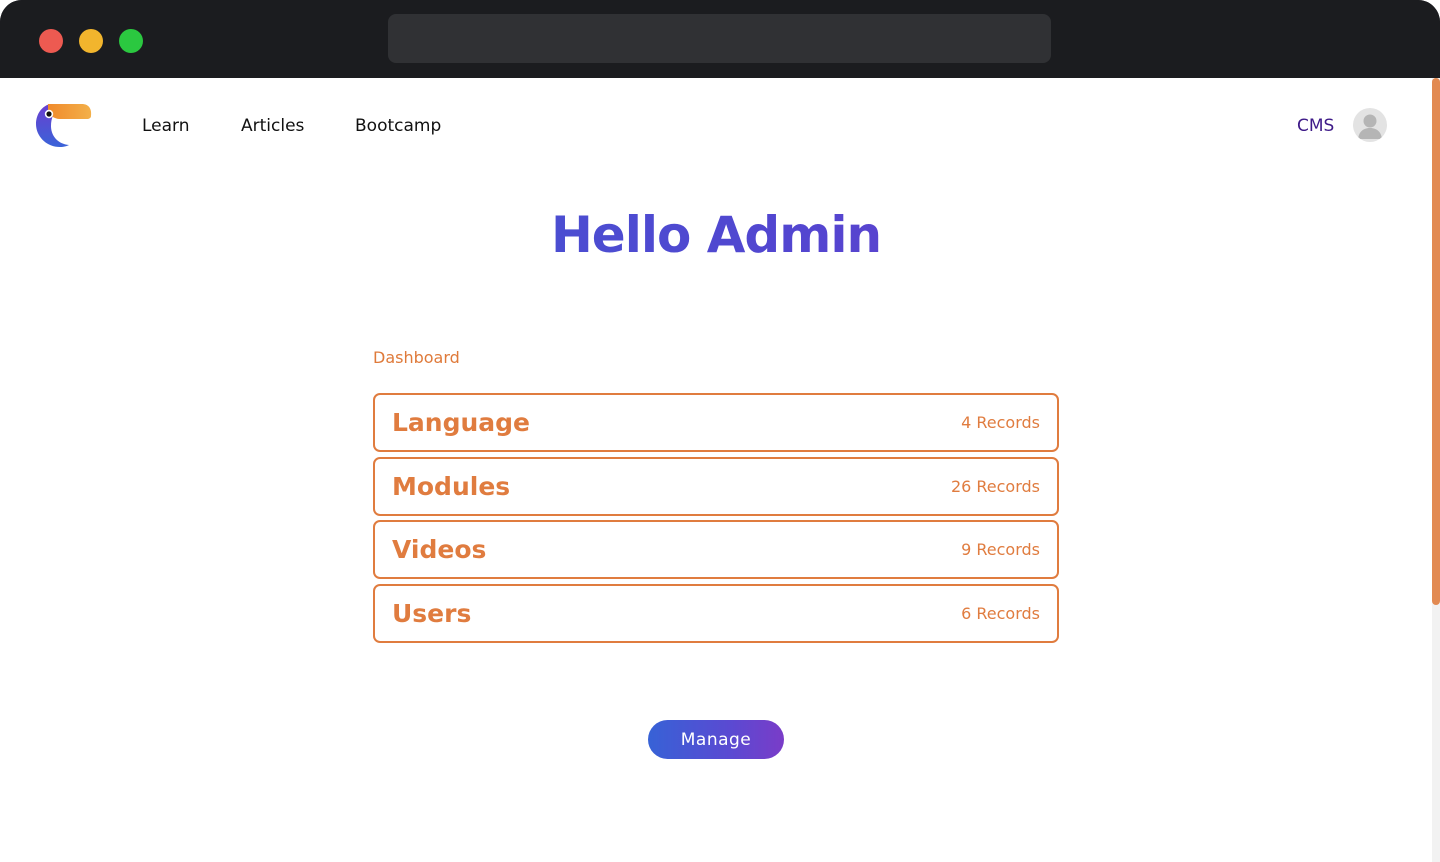  What do you see at coordinates (131, 41) in the screenshot?
I see `maximize-window-button` at bounding box center [131, 41].